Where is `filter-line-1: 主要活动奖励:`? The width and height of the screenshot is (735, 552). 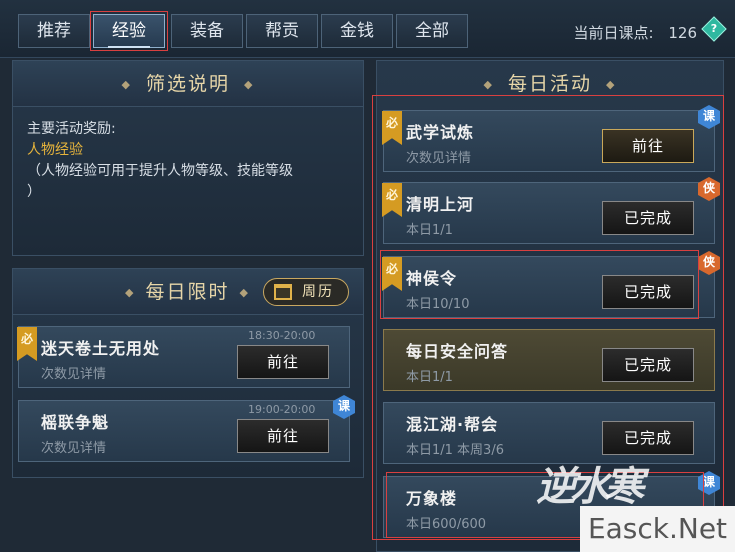 filter-line-1: 主要活动奖励: is located at coordinates (71, 129).